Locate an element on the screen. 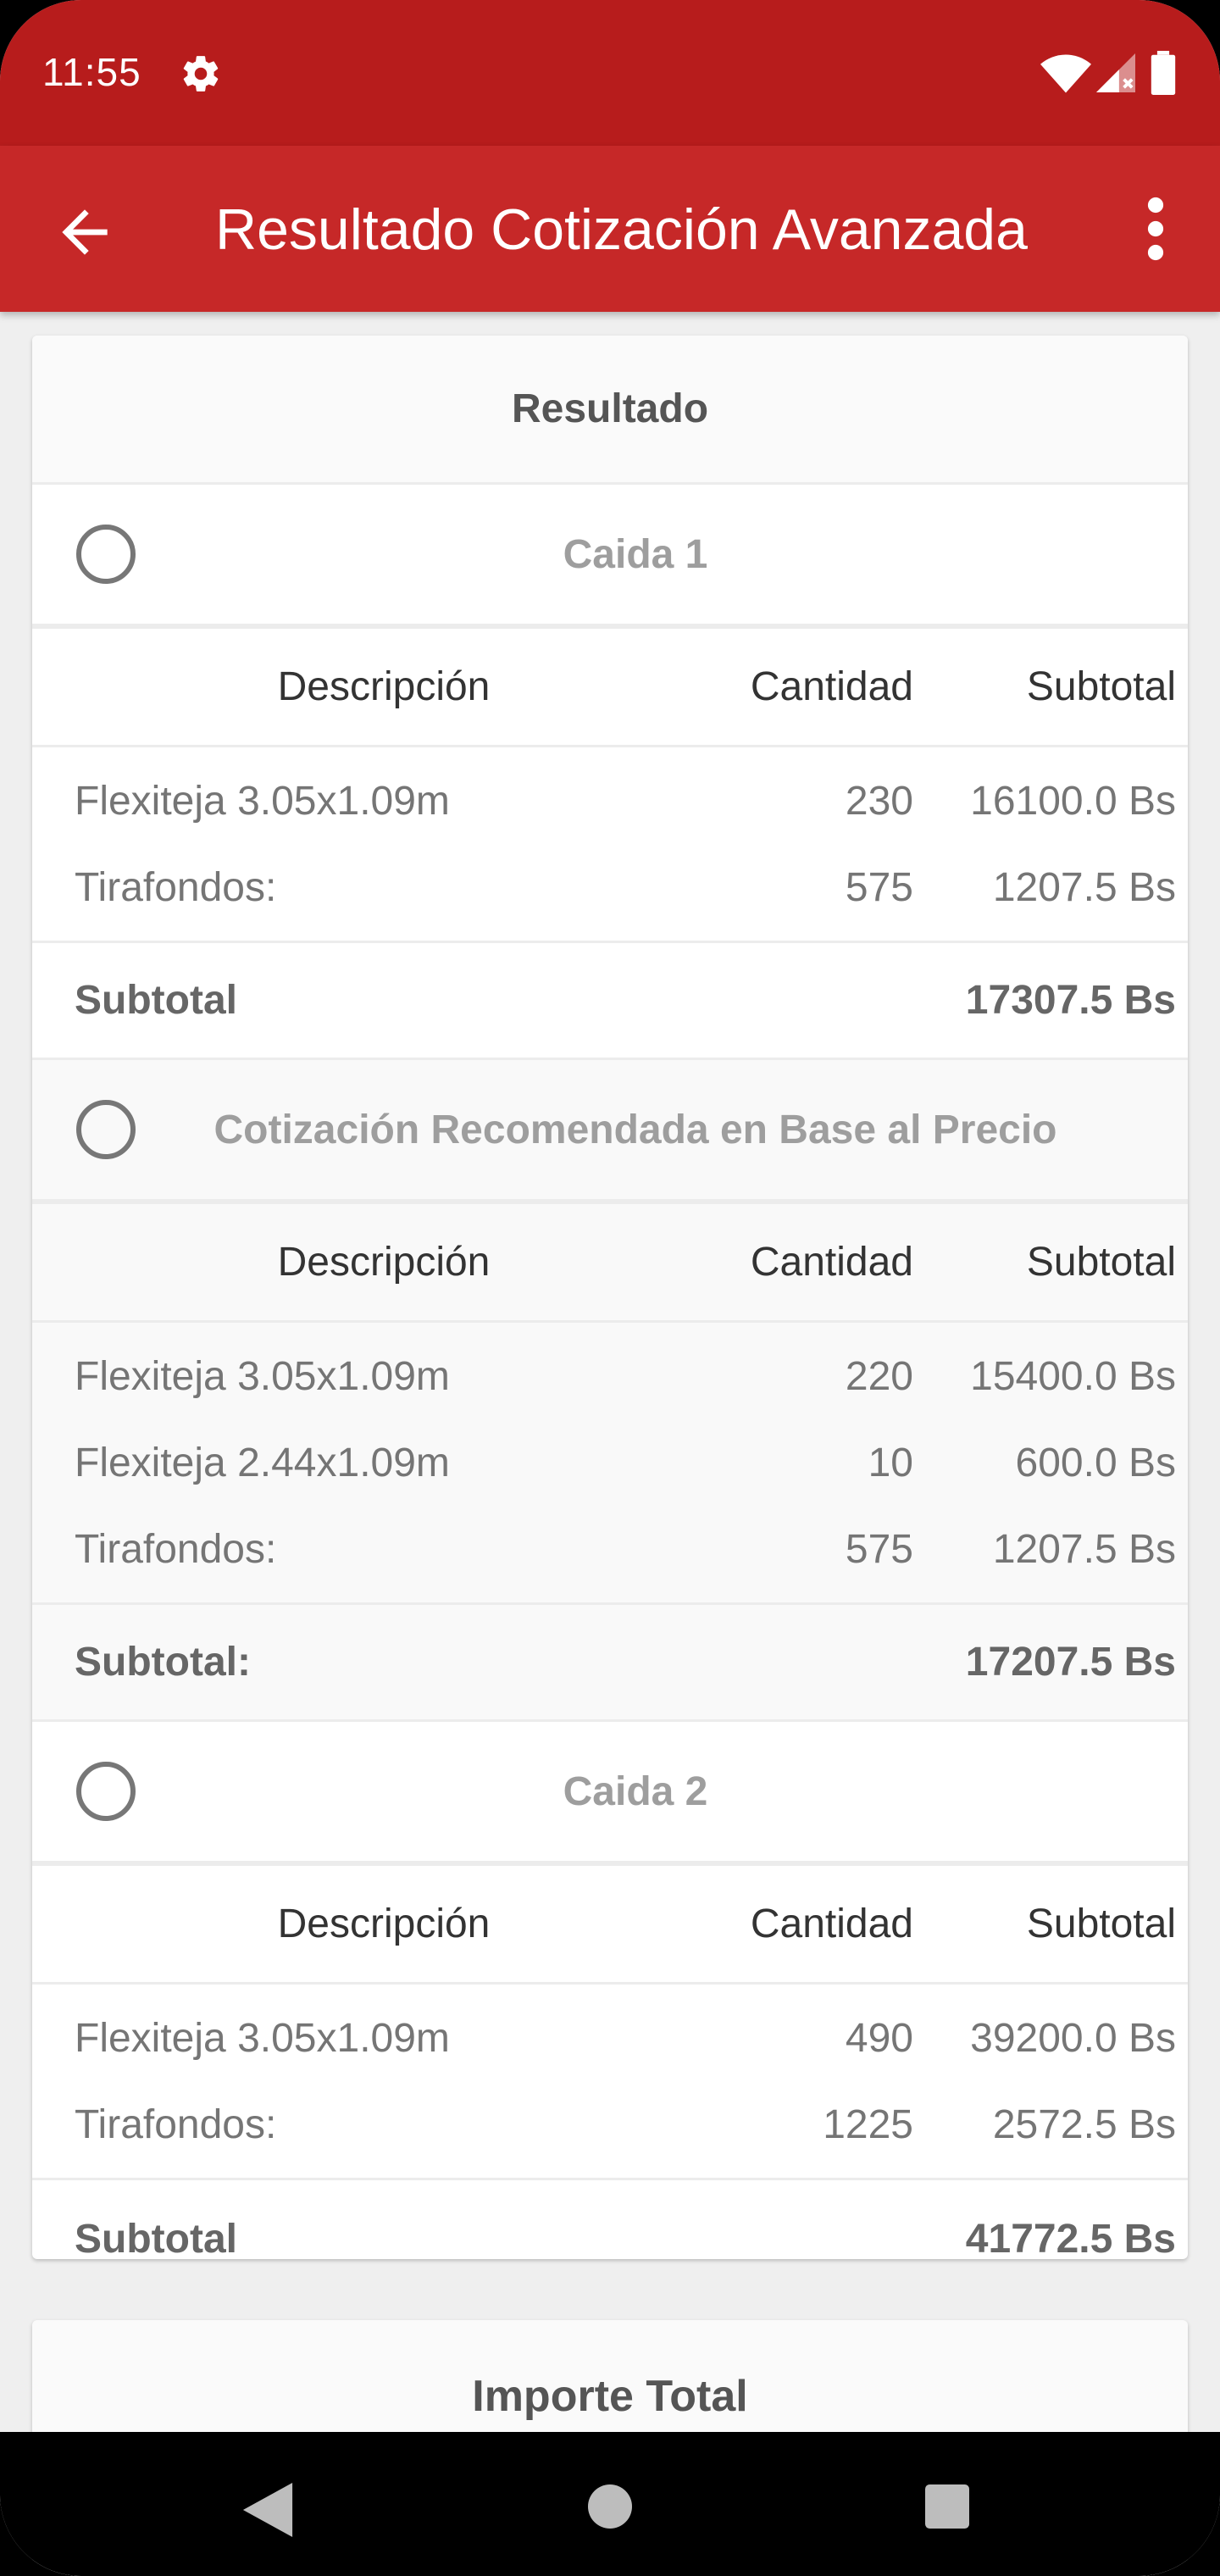  option-caida-1: Caida 1 is located at coordinates (610, 557).